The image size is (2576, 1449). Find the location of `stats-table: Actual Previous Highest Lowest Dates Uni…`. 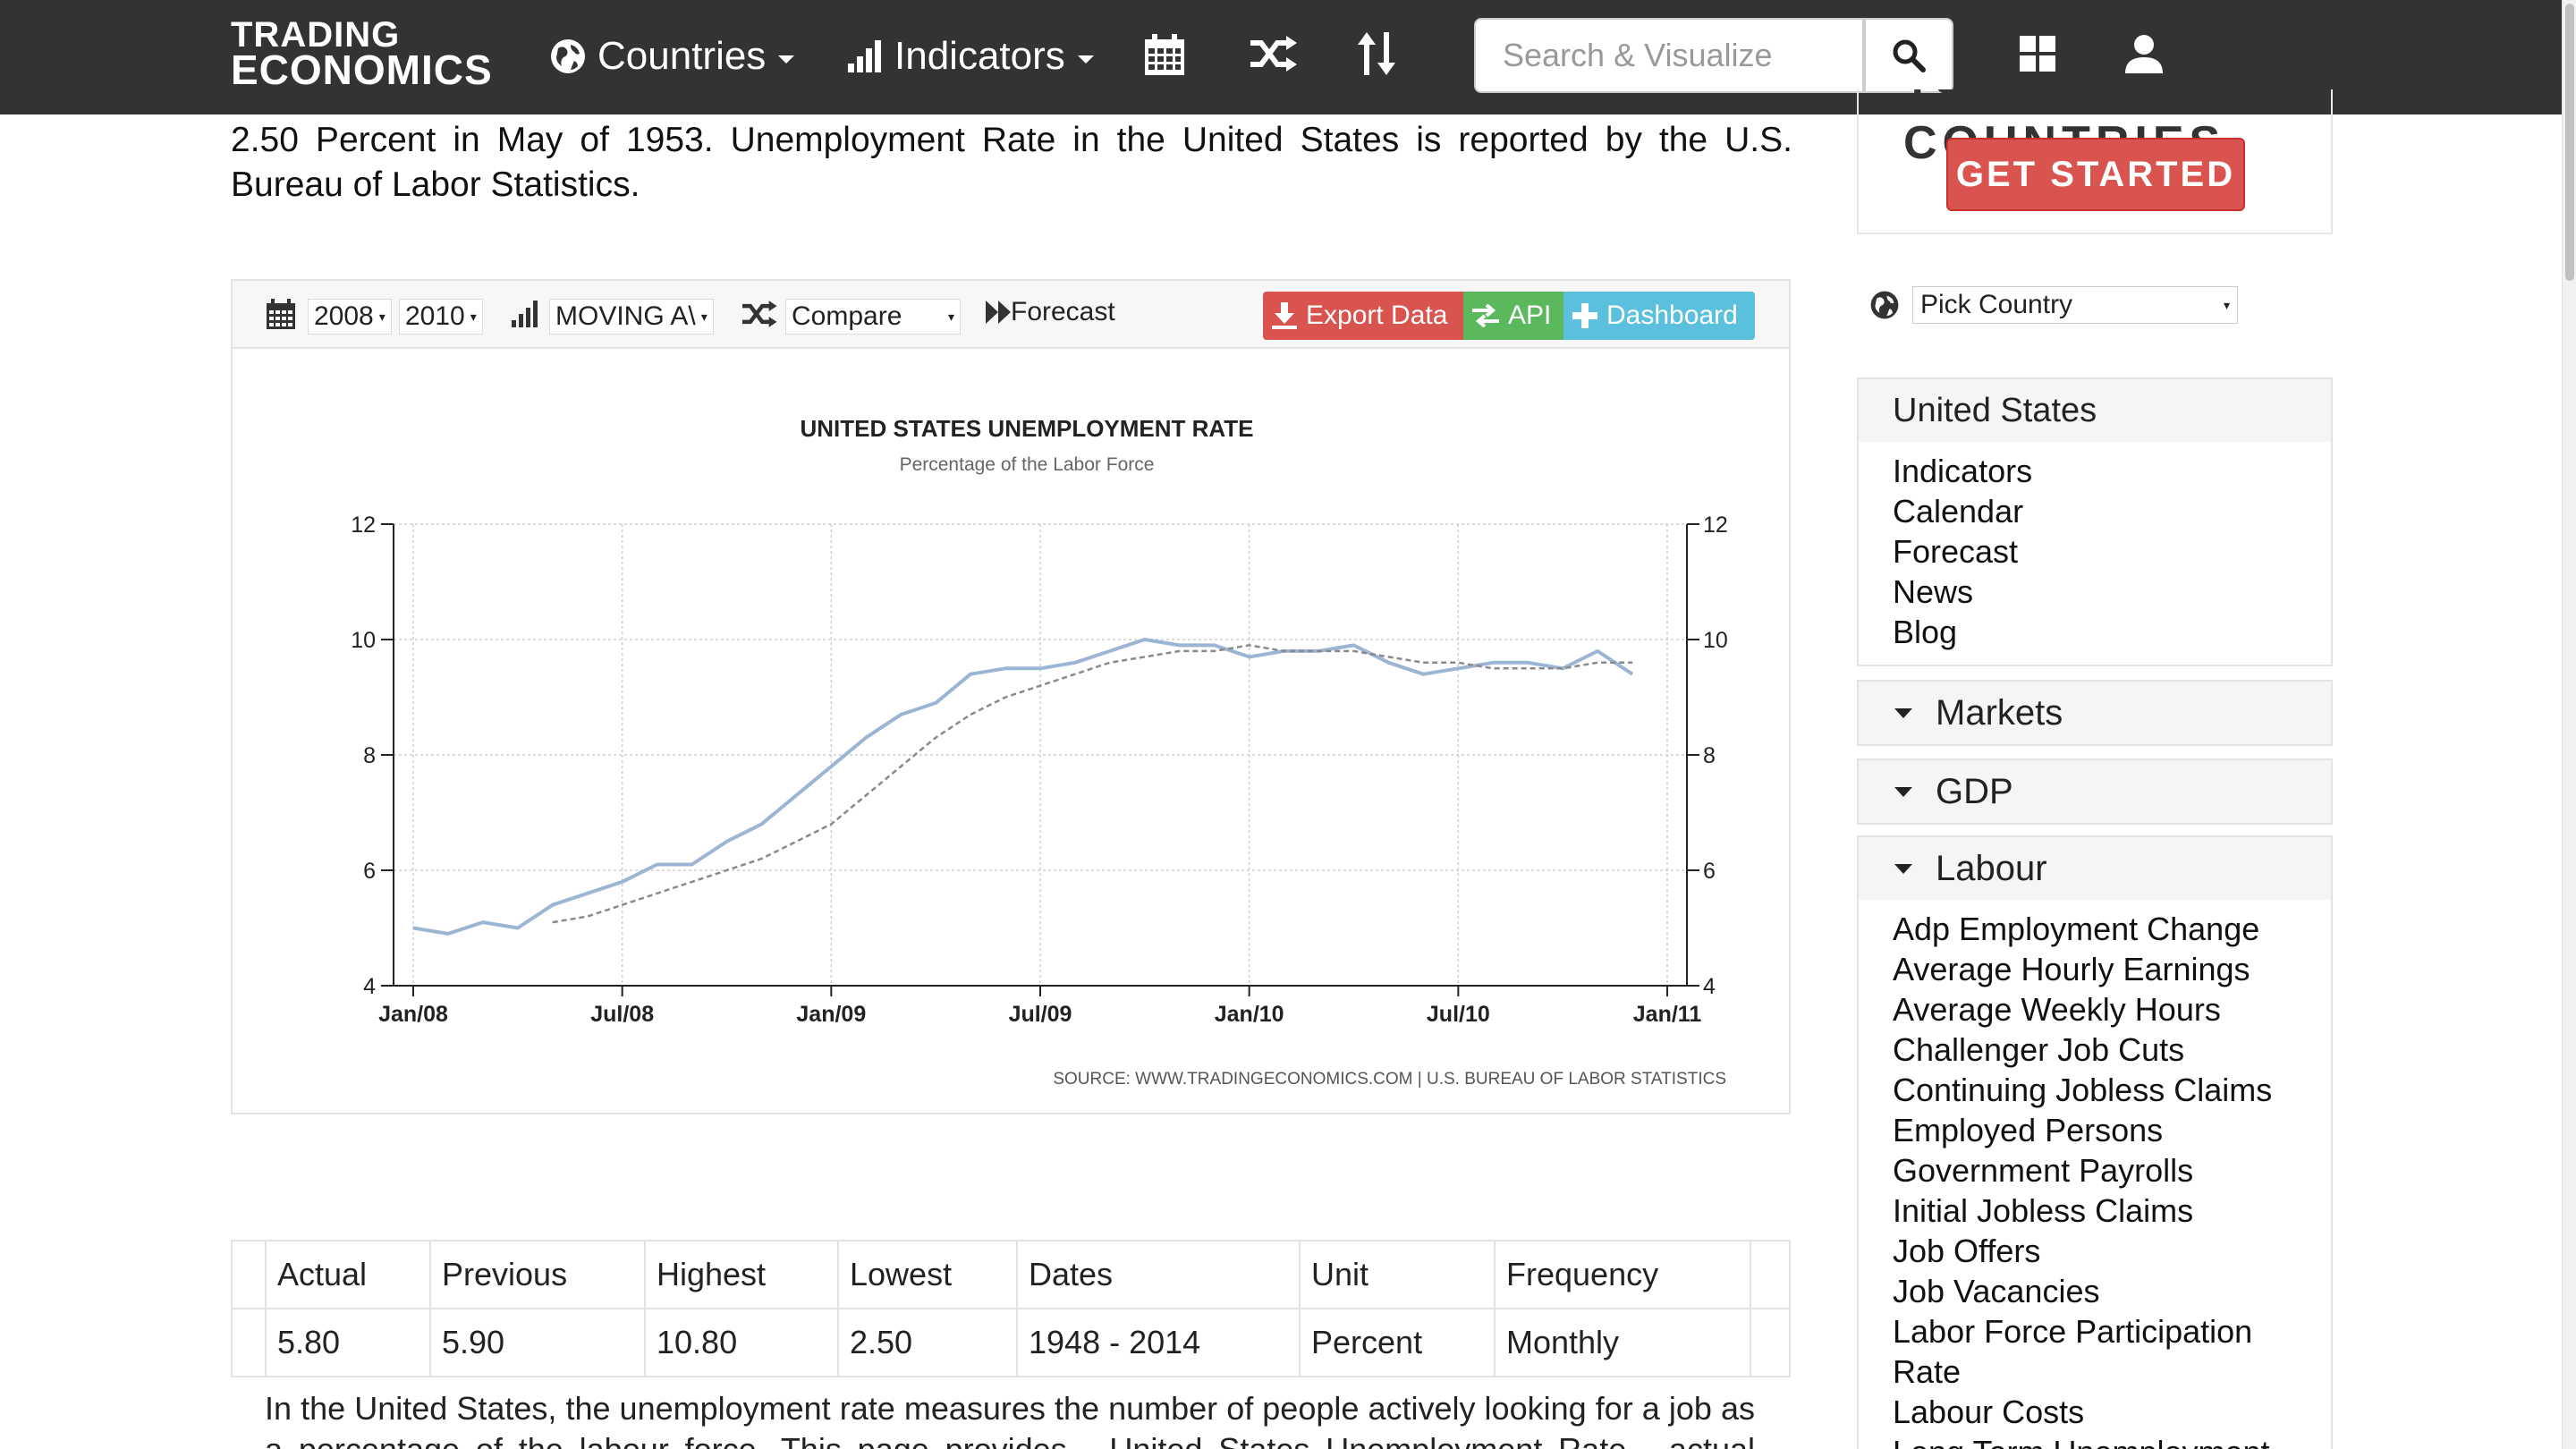

stats-table: Actual Previous Highest Lowest Dates Uni… is located at coordinates (1011, 1308).